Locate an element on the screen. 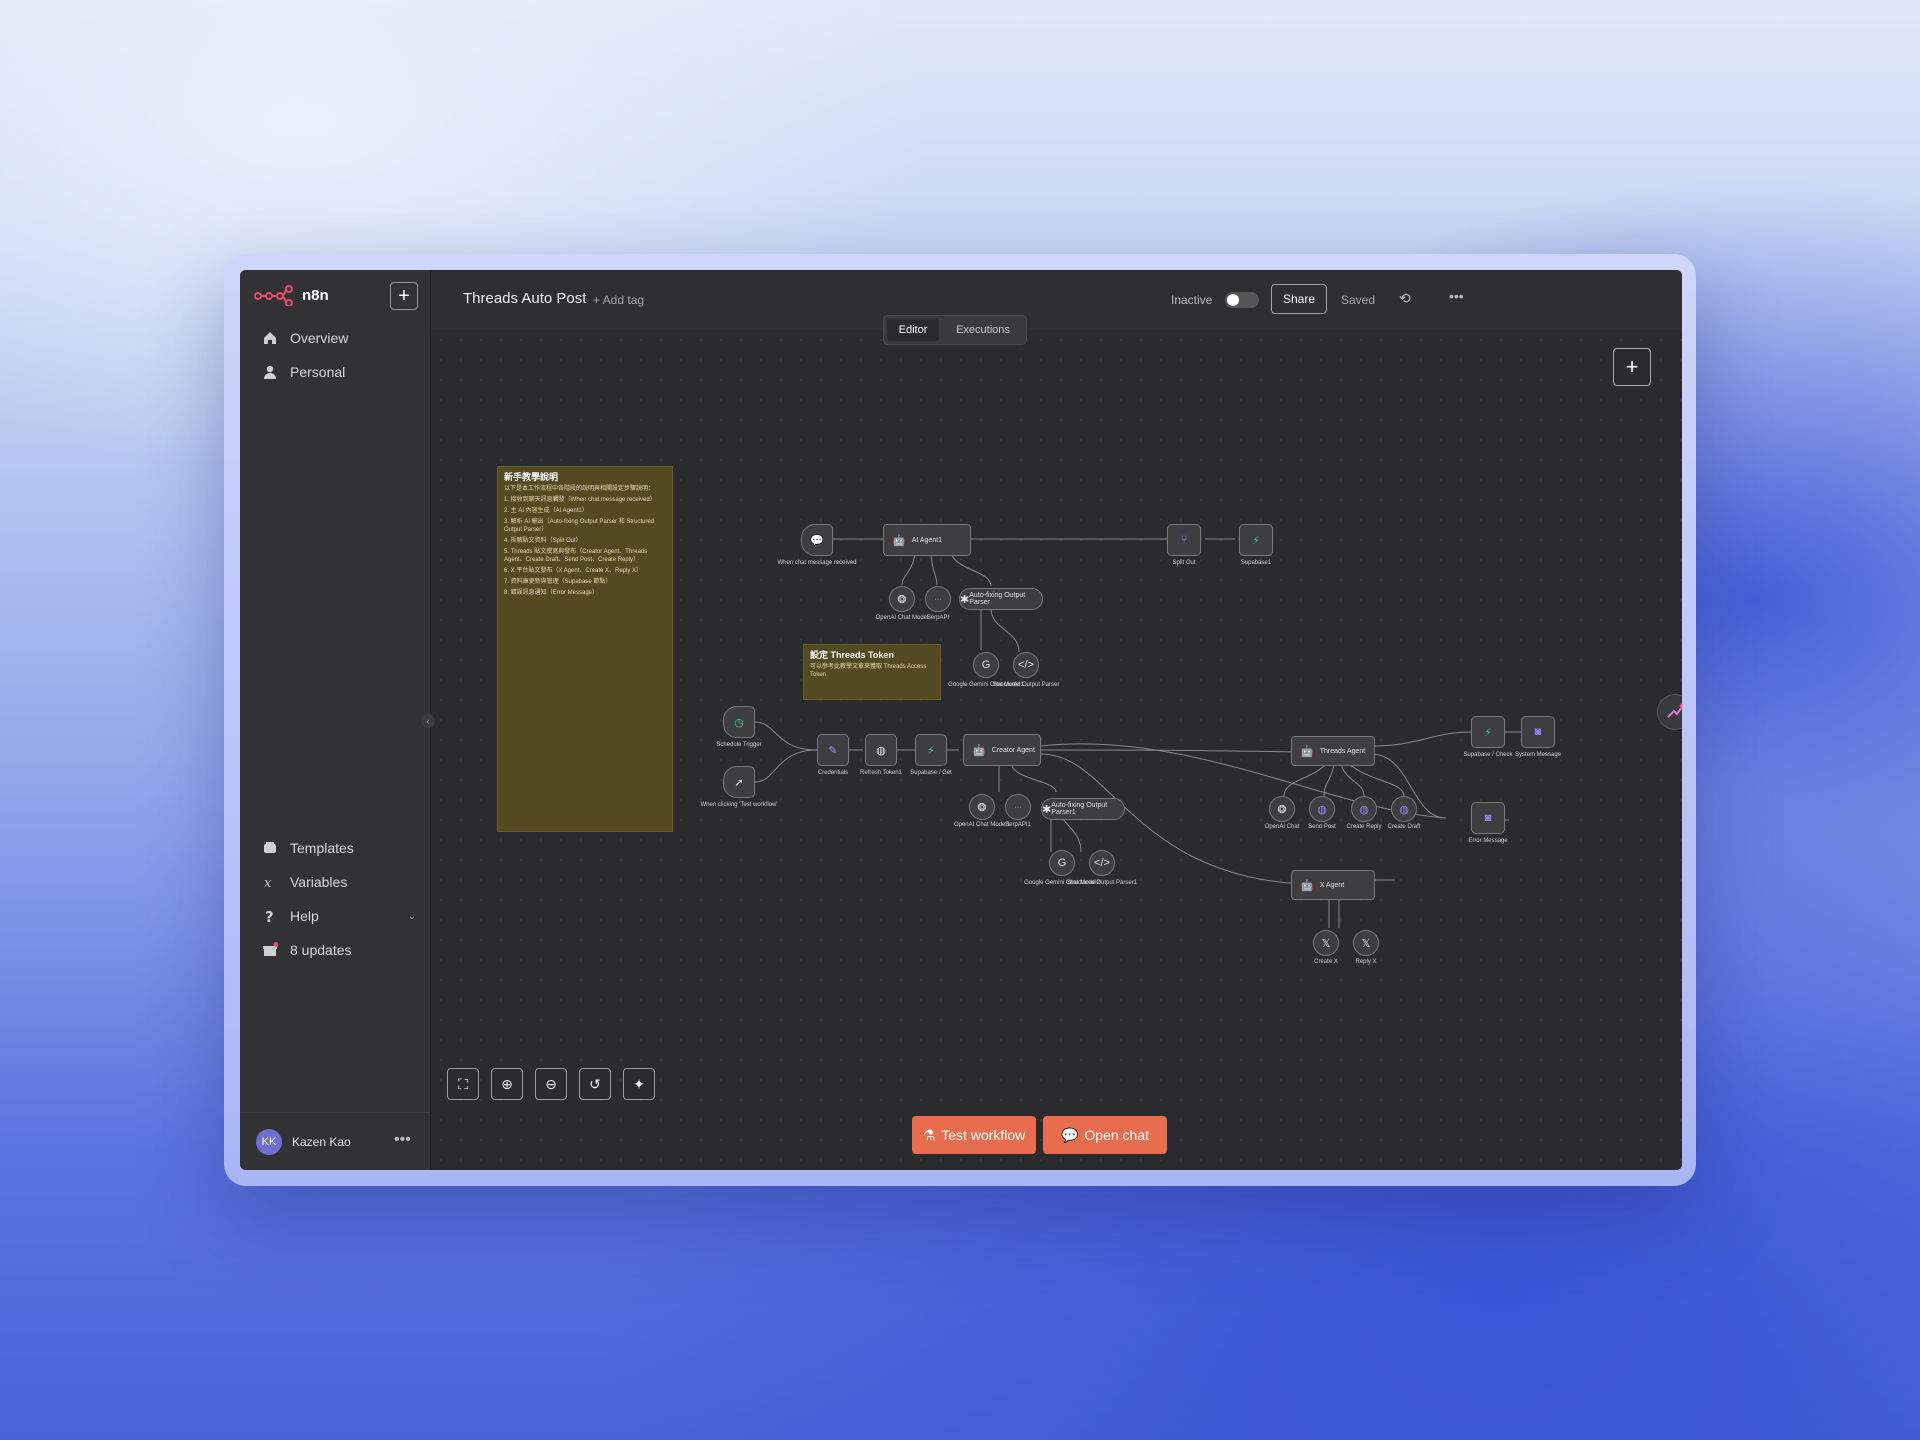 Image resolution: width=1920 pixels, height=1440 pixels. node-autofix-parser: ✱ Auto-fixing Output Parser is located at coordinates (1001, 599).